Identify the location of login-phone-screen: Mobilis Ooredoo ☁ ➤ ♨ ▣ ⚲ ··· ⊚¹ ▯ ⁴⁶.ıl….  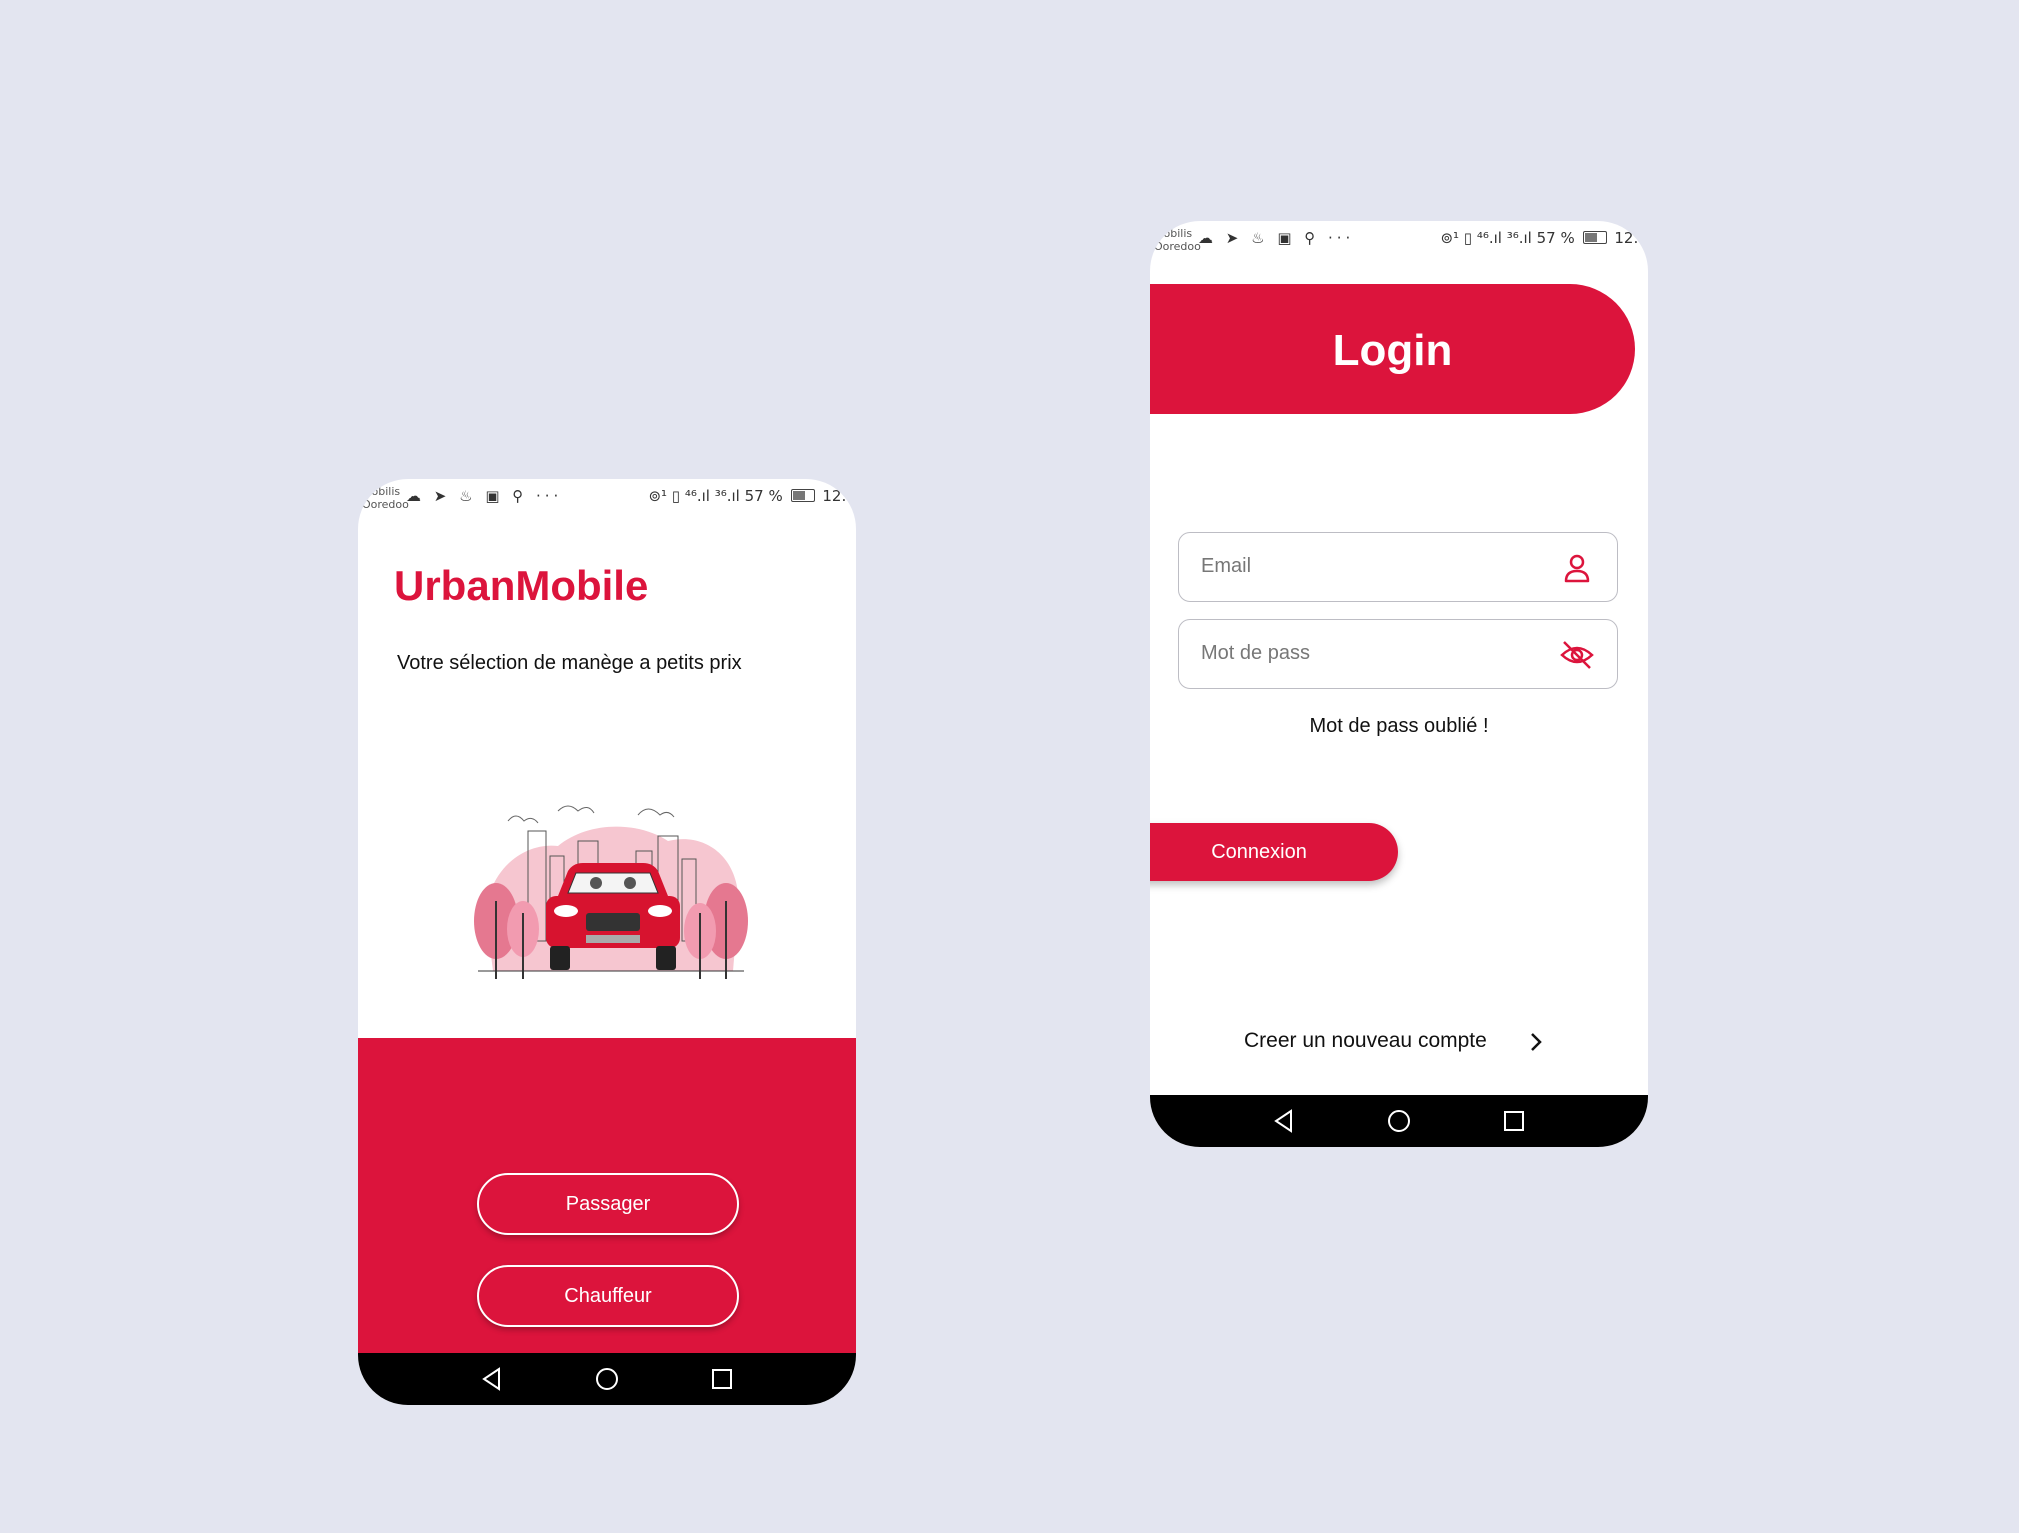
(1399, 684).